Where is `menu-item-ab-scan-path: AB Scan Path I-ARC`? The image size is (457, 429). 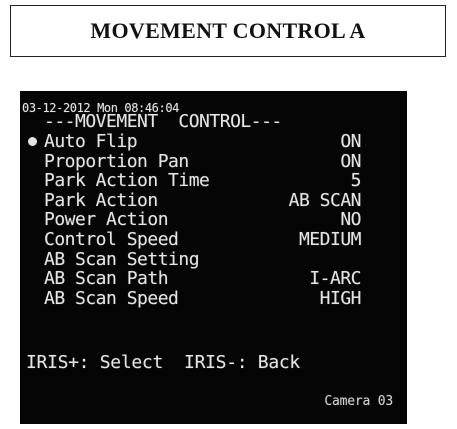
menu-item-ab-scan-path: AB Scan Path I-ARC is located at coordinates (213, 279).